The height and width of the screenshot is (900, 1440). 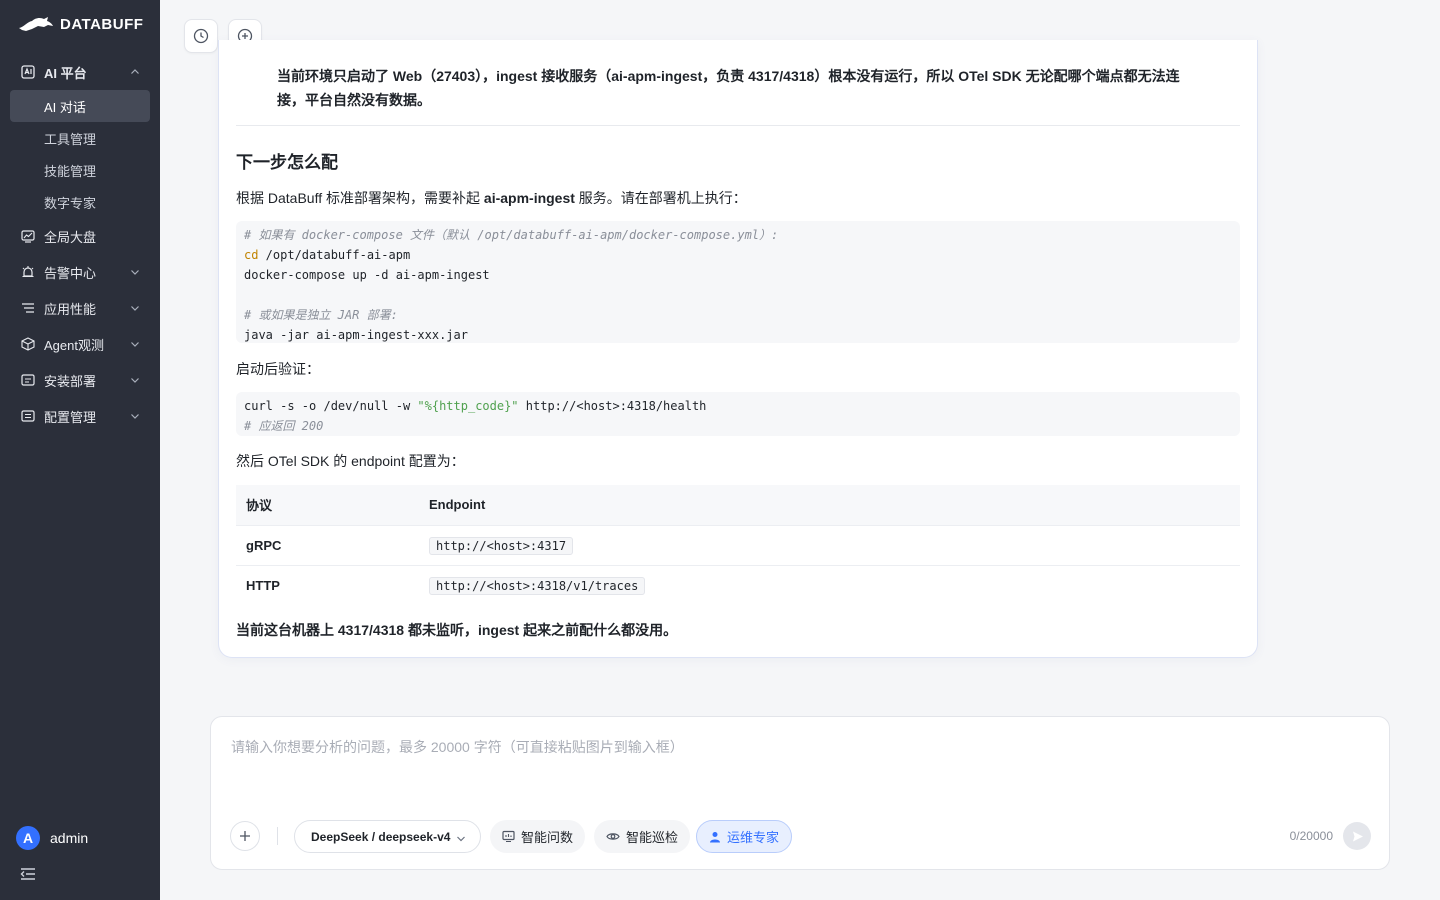 I want to click on sidebar-group-label: AI 平台, so click(x=65, y=73).